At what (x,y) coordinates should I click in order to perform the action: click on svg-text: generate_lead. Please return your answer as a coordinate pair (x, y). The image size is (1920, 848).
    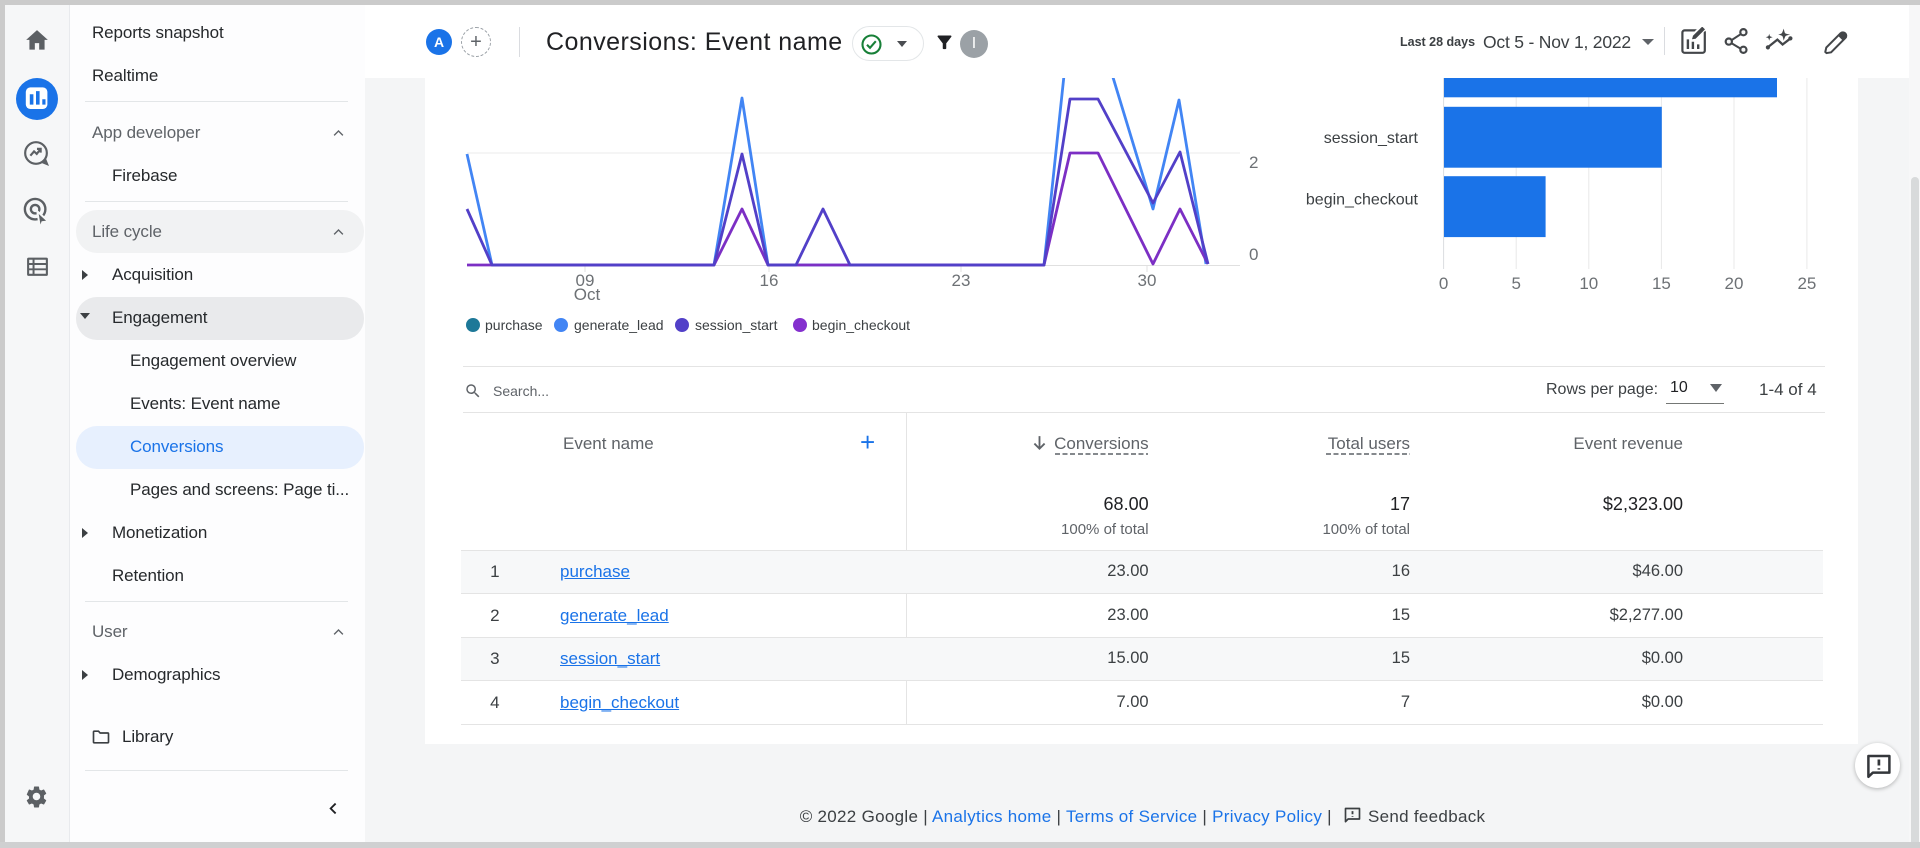
    Looking at the image, I should click on (619, 325).